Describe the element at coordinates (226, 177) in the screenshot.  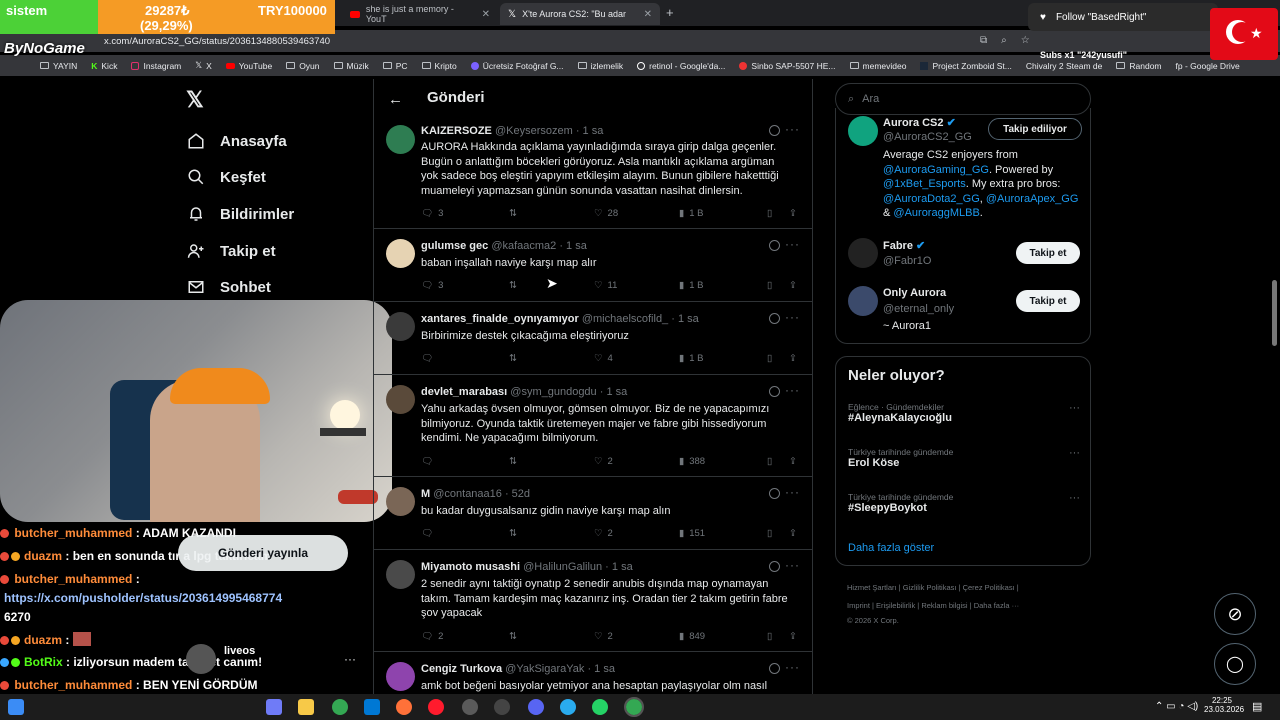
I see `nav-explore: Keşfet` at that location.